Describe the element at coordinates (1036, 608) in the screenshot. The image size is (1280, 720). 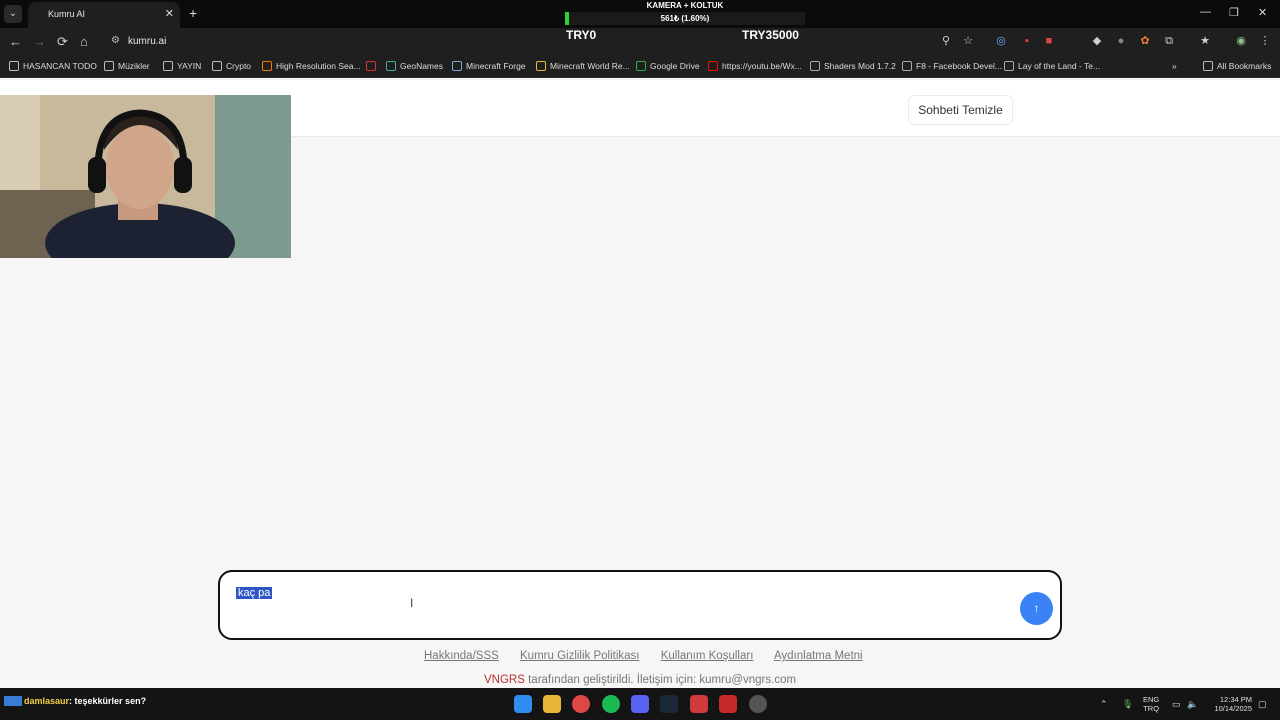
I see `send-button: ↑` at that location.